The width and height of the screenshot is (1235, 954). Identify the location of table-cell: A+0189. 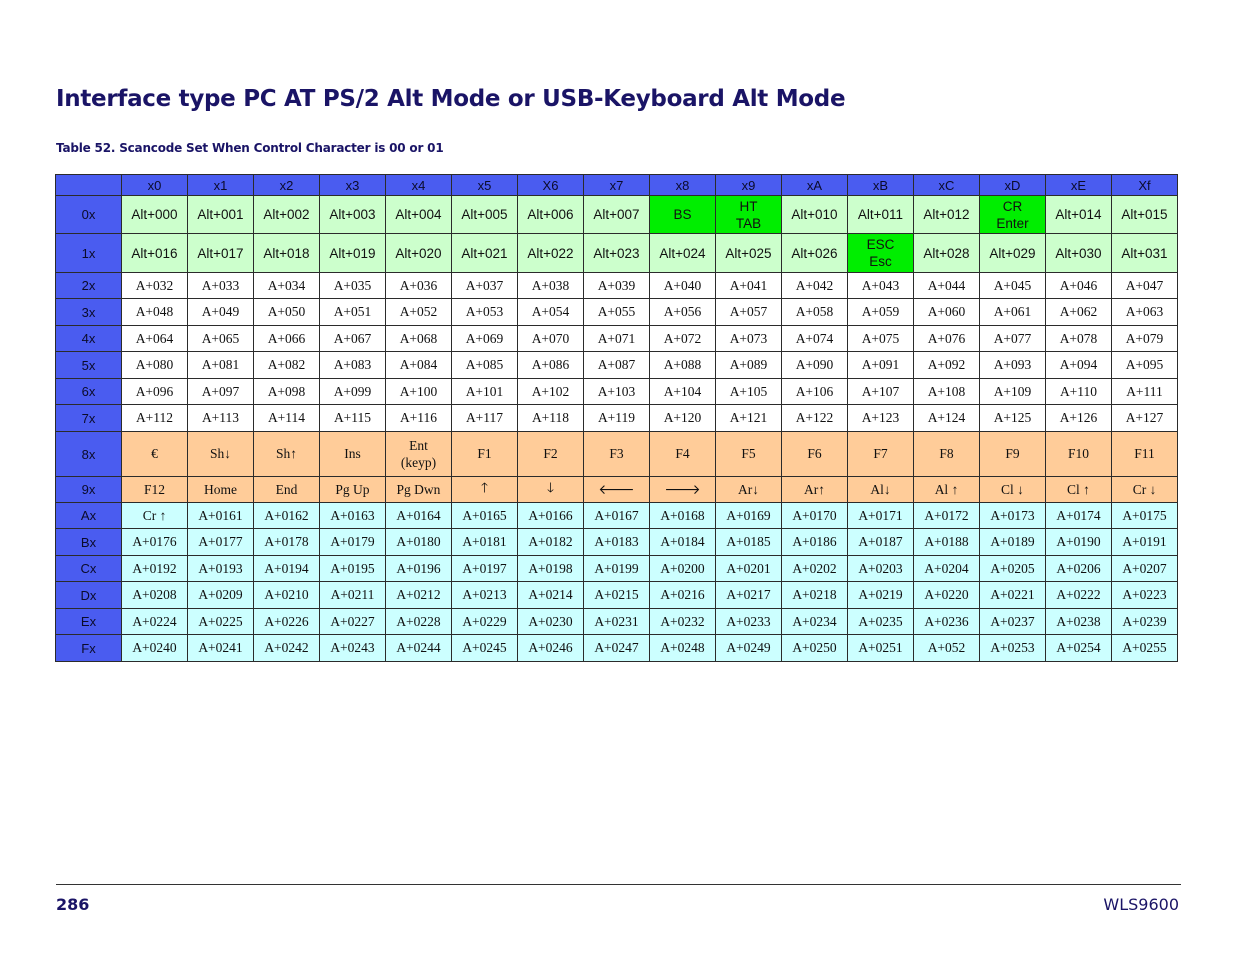
(1012, 542).